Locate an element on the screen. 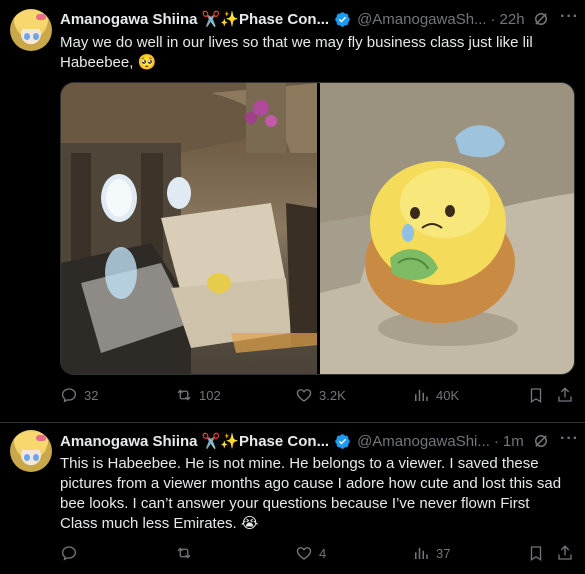 The height and width of the screenshot is (574, 585). reply-button is located at coordinates (72, 553).